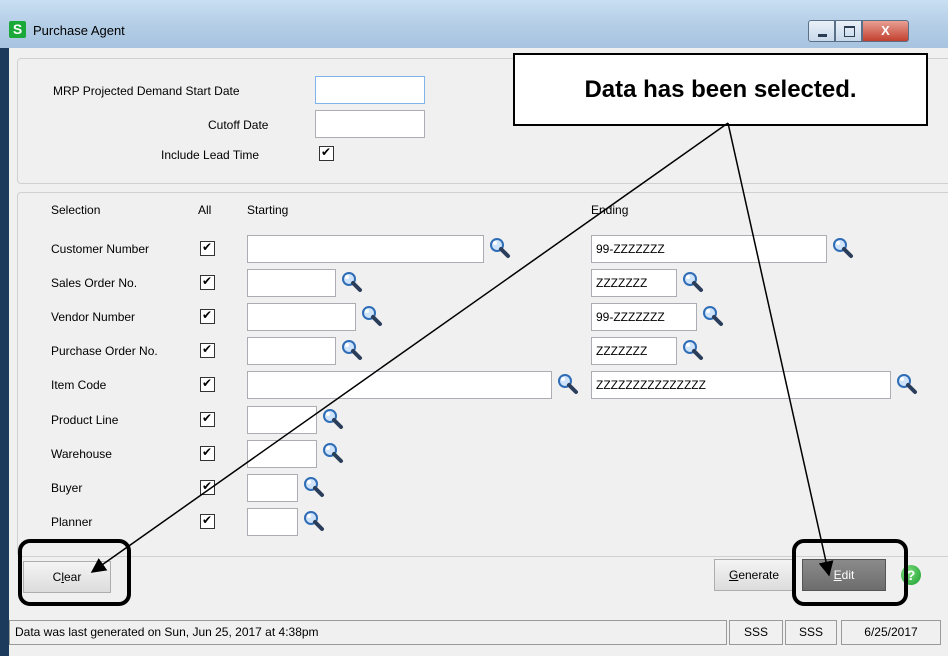 The width and height of the screenshot is (948, 656). Describe the element at coordinates (210, 155) in the screenshot. I see `lead-time-label: Include Lead Time` at that location.